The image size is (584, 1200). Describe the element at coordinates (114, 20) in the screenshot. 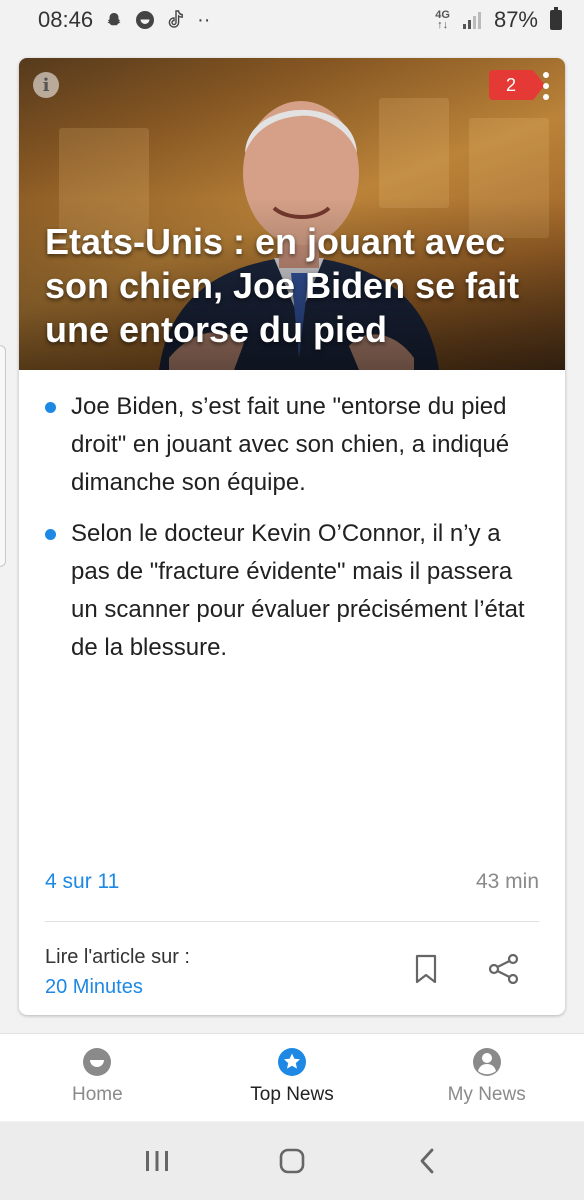

I see `snapchat-icon` at that location.